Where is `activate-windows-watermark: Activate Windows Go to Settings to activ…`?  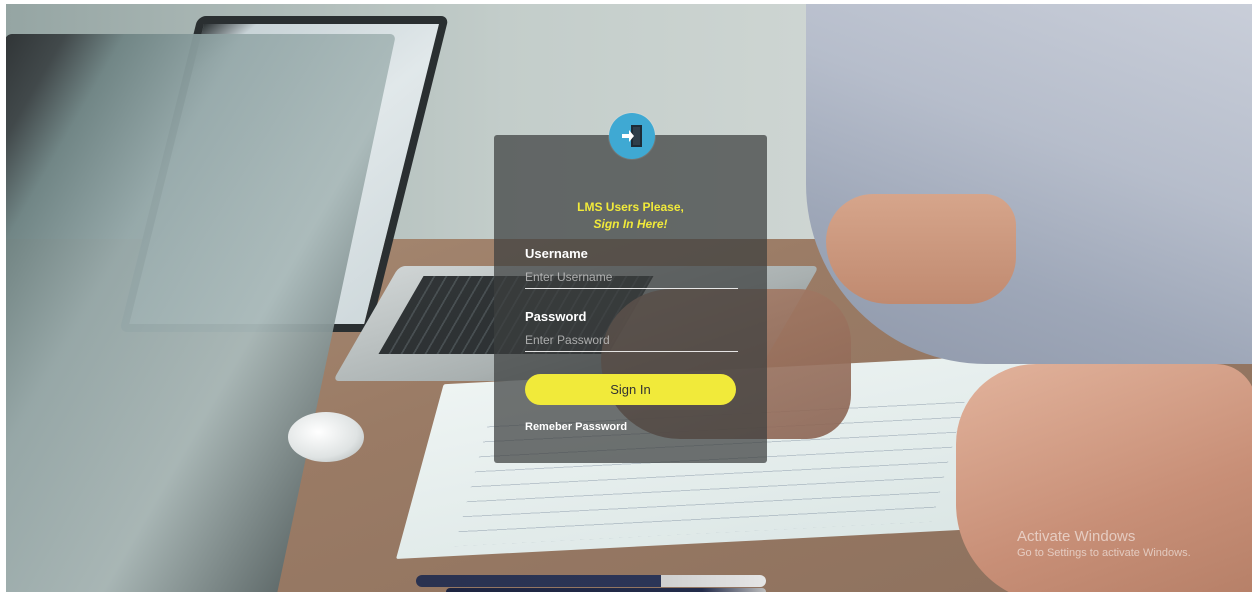
activate-windows-watermark: Activate Windows Go to Settings to activ… is located at coordinates (1104, 543).